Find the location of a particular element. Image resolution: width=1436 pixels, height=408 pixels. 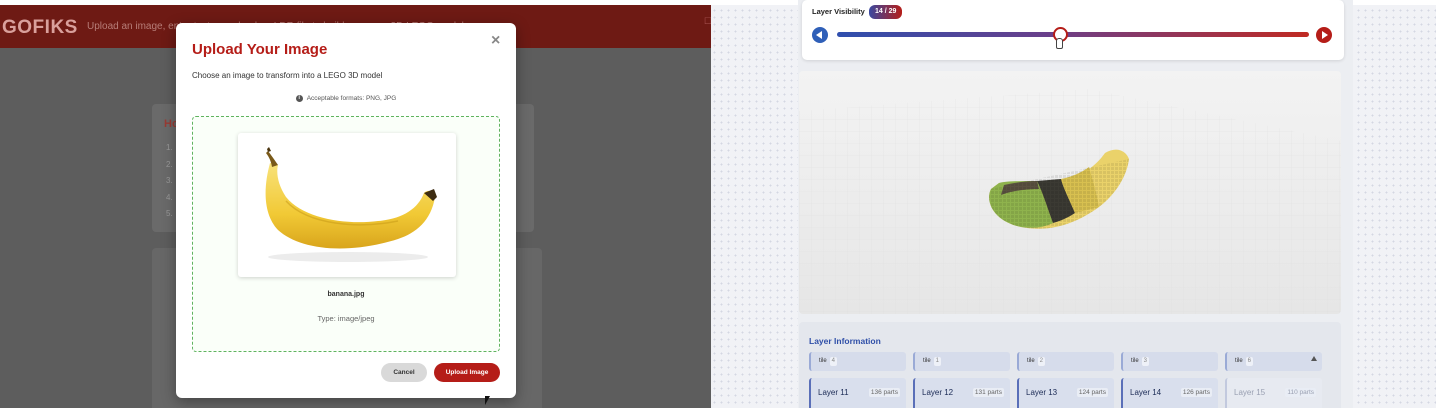

tile-count: 4 is located at coordinates (833, 361).